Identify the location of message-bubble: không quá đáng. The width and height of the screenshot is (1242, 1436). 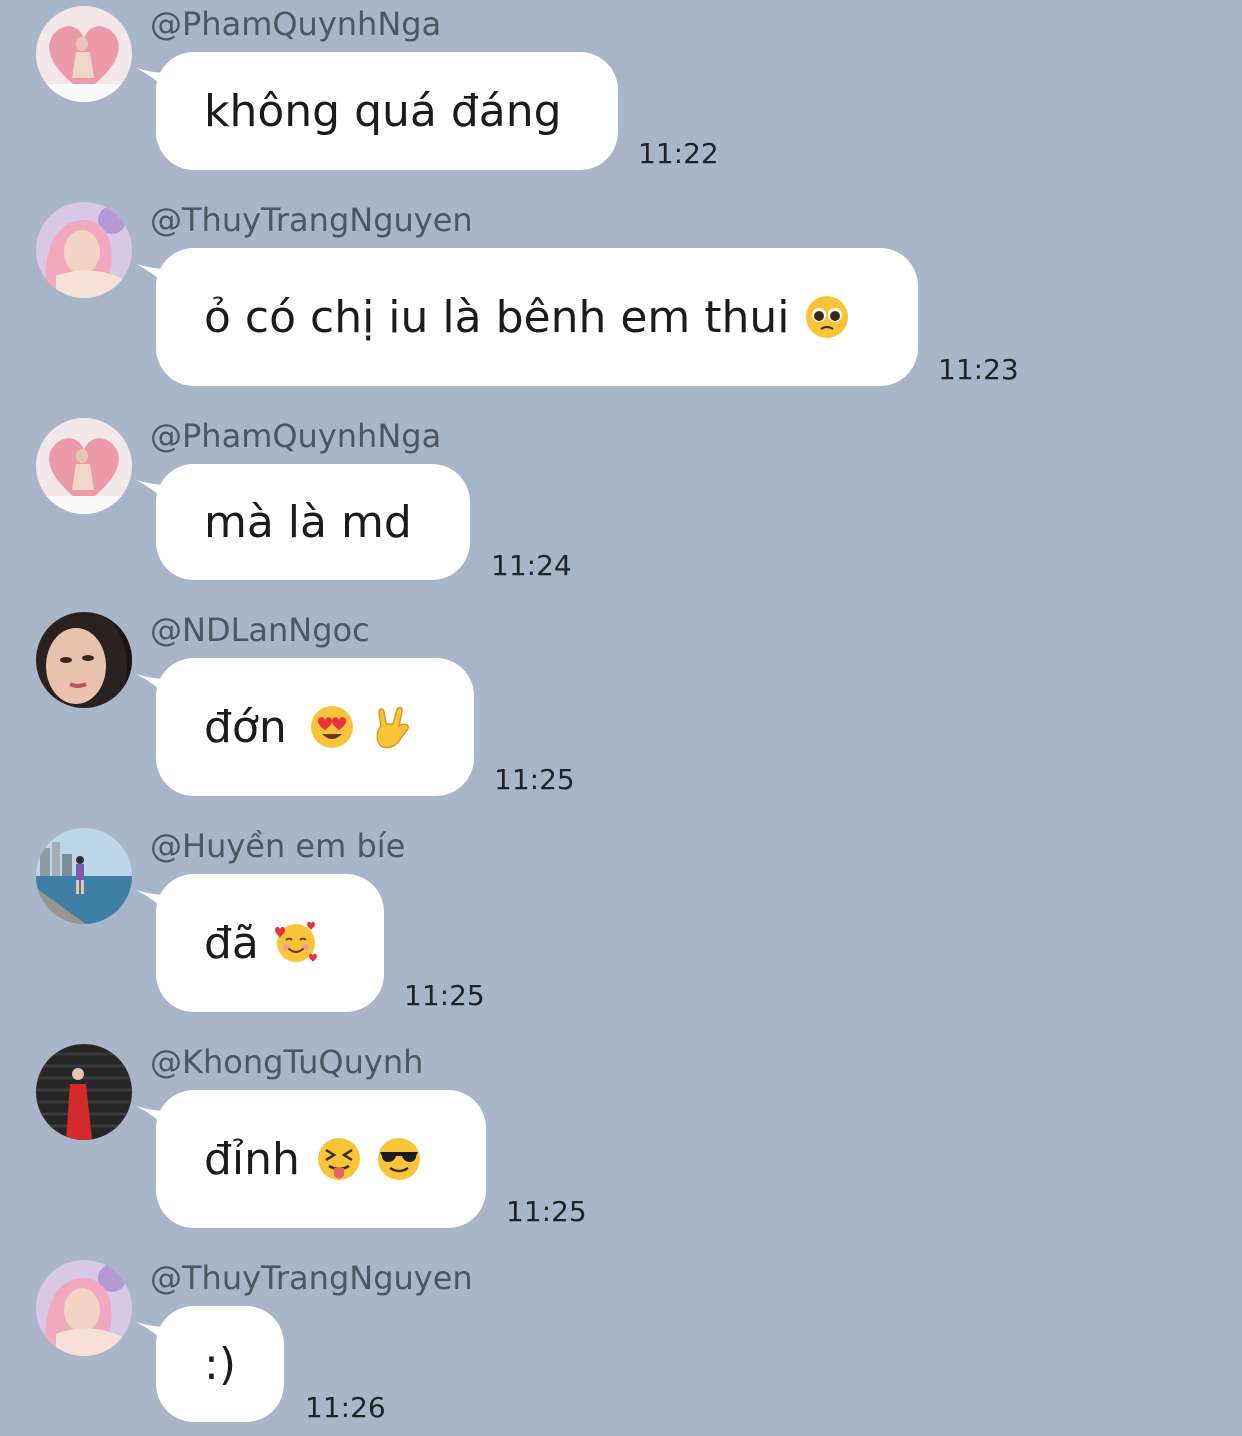
(387, 111).